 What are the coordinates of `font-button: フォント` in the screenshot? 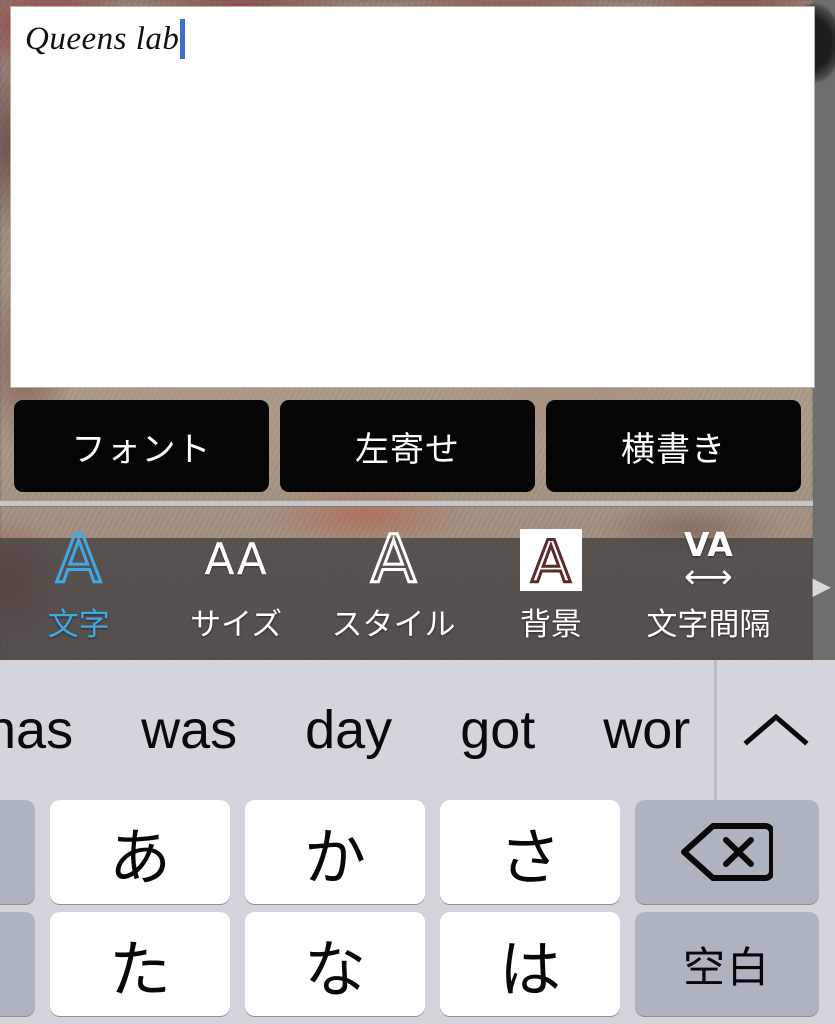 It's located at (141, 446).